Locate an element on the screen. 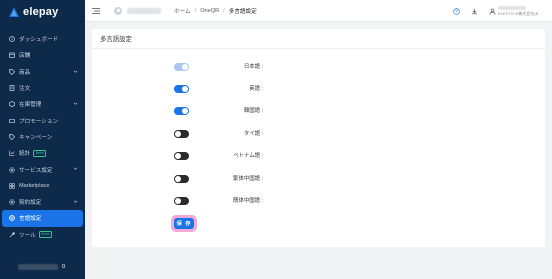 Image resolution: width=552 pixels, height=279 pixels. sidebar-item-6: キャンペーン is located at coordinates (42, 137).